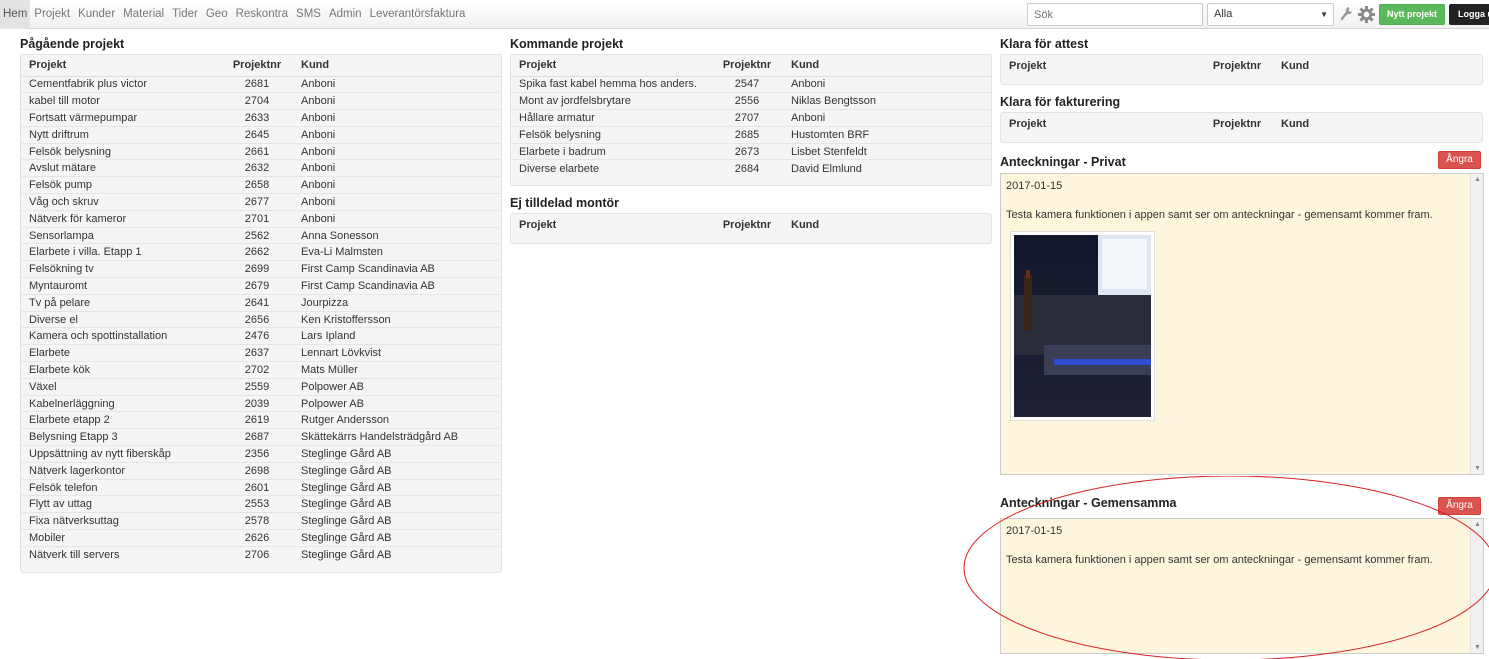  Describe the element at coordinates (751, 118) in the screenshot. I see `table-row: Hållare armatur 2707 Anboni` at that location.